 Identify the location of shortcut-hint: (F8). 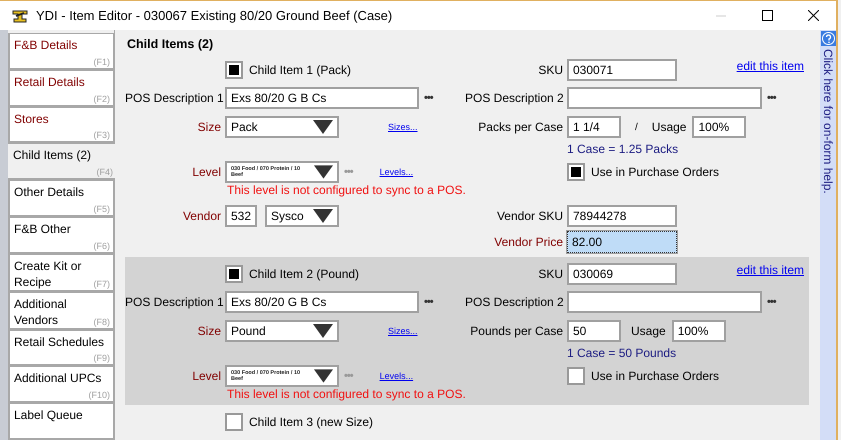
(102, 321).